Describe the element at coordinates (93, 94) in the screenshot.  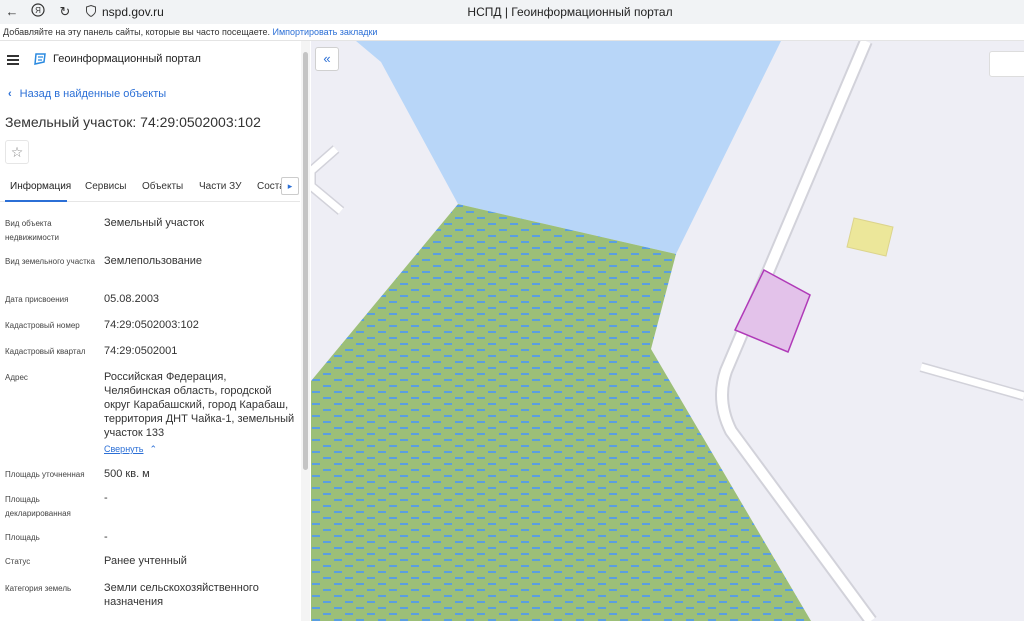
I see `back-label: Назад в найденные объекты` at that location.